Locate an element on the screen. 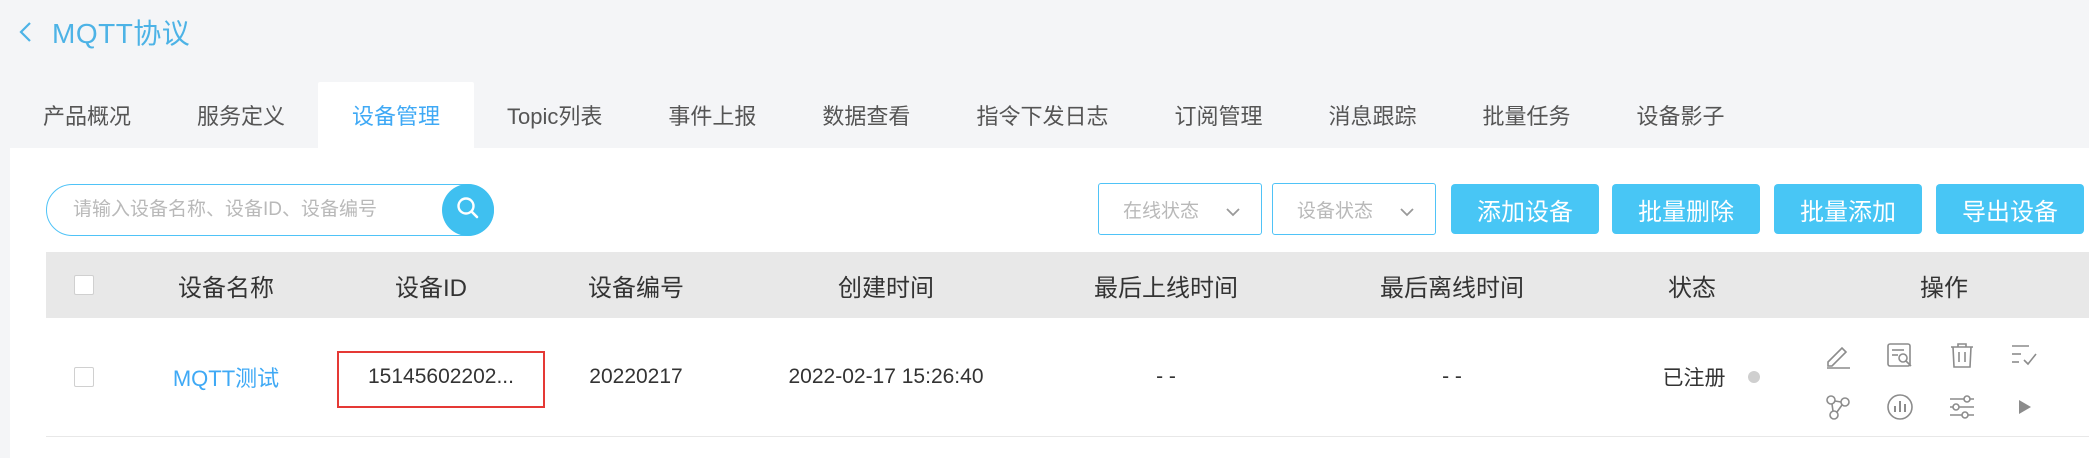  header-device-number: 设备编号 is located at coordinates (636, 288).